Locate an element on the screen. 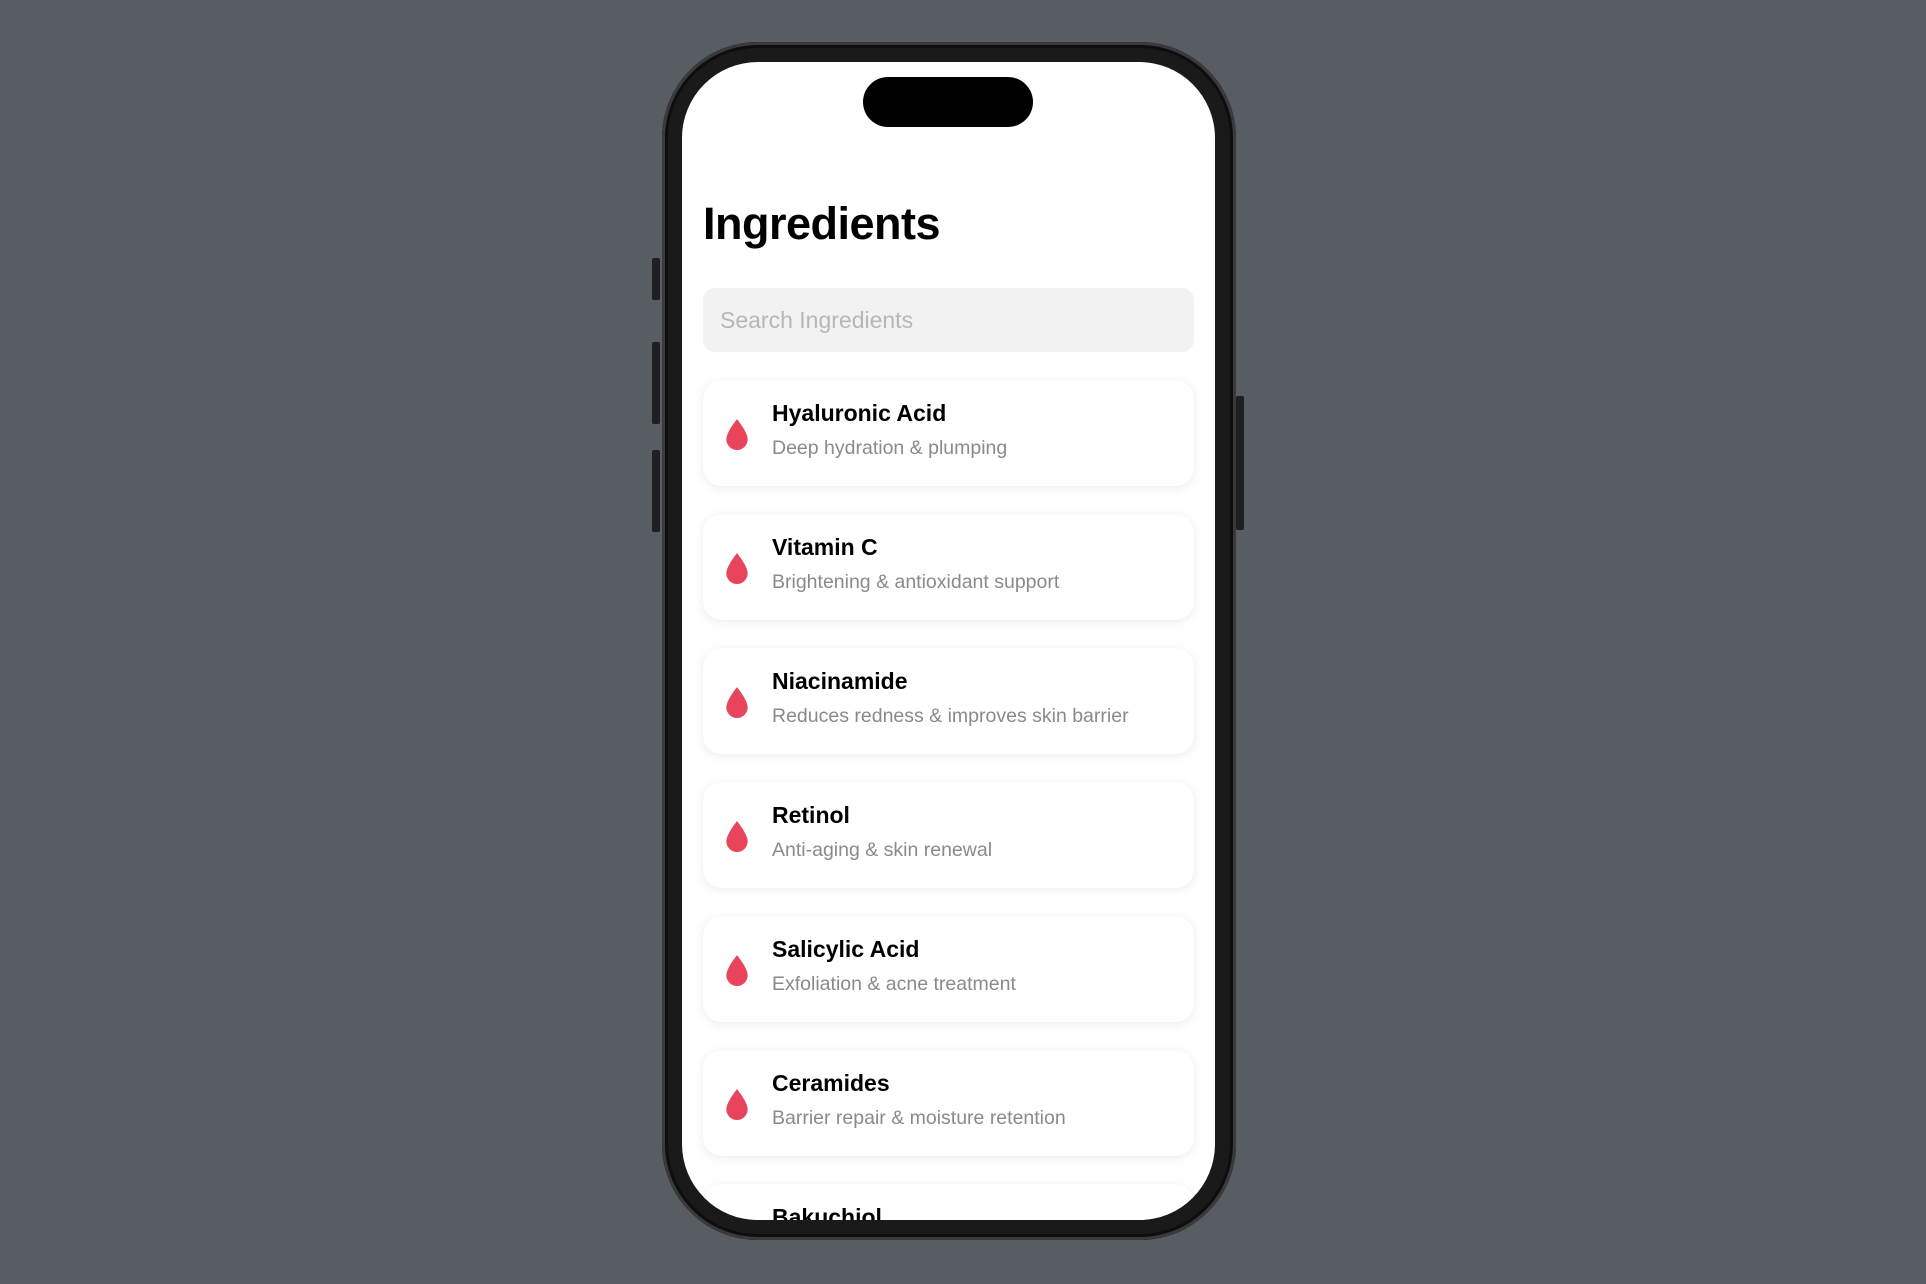 Image resolution: width=1926 pixels, height=1284 pixels. search-input is located at coordinates (948, 320).